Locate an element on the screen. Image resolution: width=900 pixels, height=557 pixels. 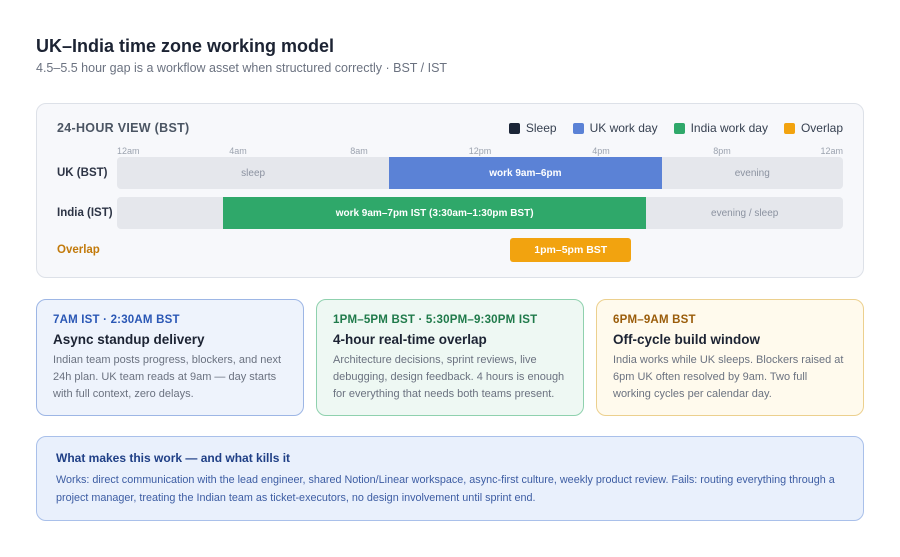
card-time: 6PM–9AM BST is located at coordinates (654, 320).